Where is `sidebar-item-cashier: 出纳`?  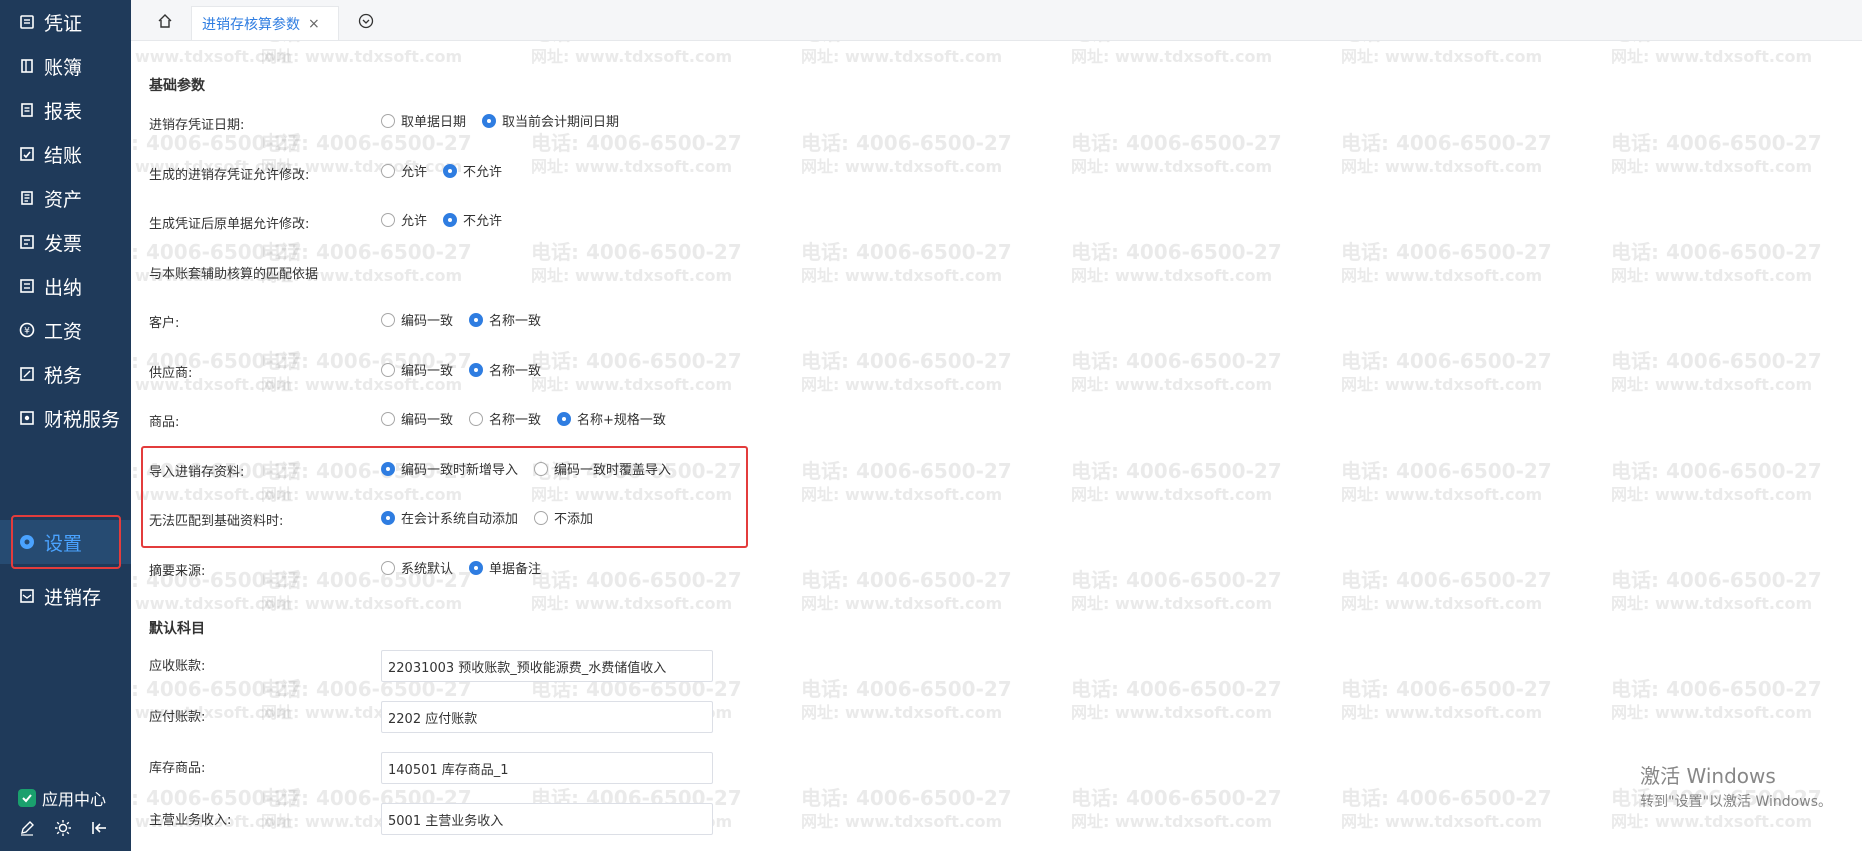
sidebar-item-cashier: 出纳 is located at coordinates (65, 286).